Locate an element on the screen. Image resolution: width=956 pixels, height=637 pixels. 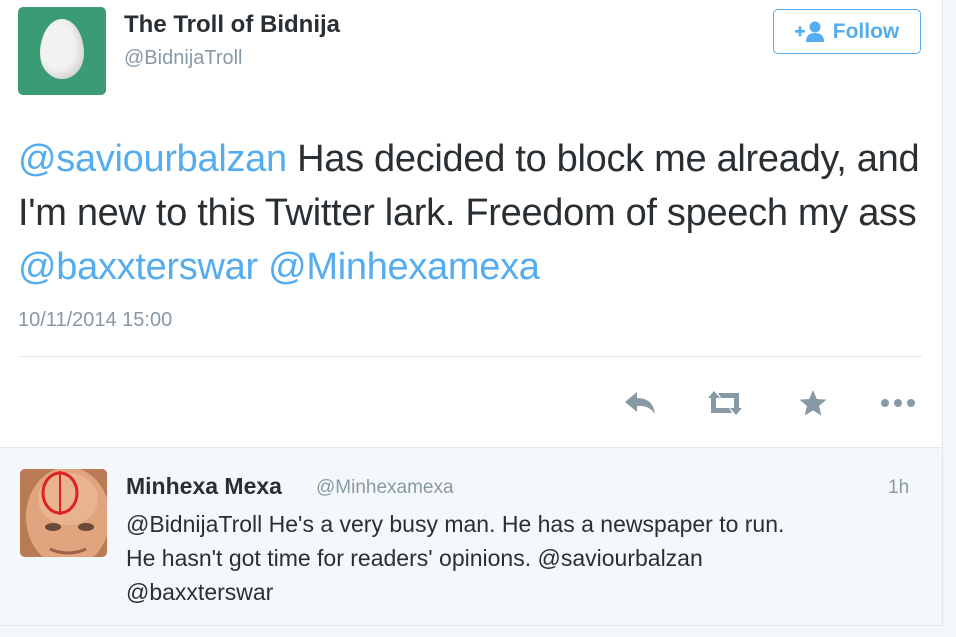
divider is located at coordinates (470, 356).